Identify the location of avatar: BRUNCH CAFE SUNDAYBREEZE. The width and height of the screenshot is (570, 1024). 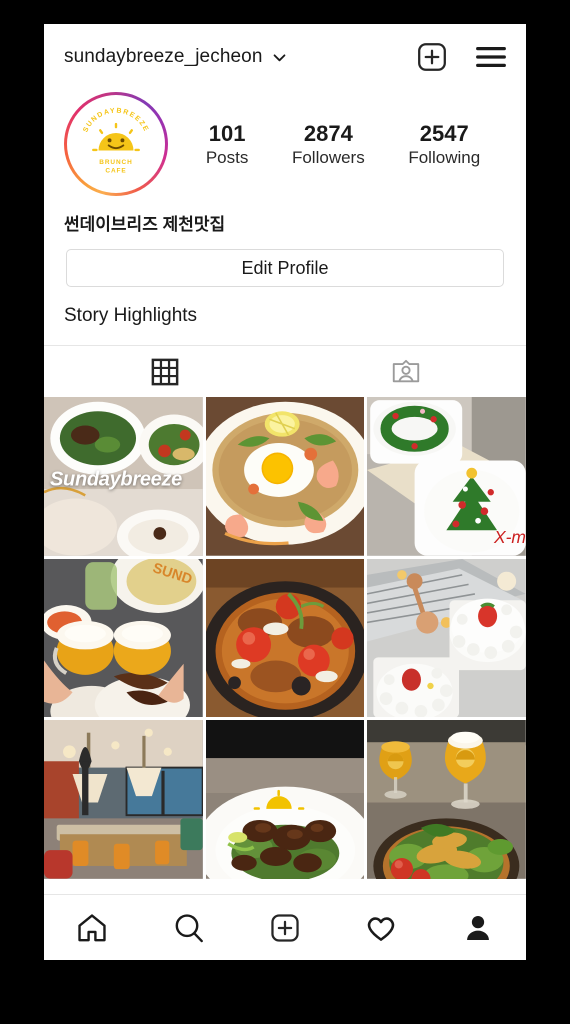
(116, 144).